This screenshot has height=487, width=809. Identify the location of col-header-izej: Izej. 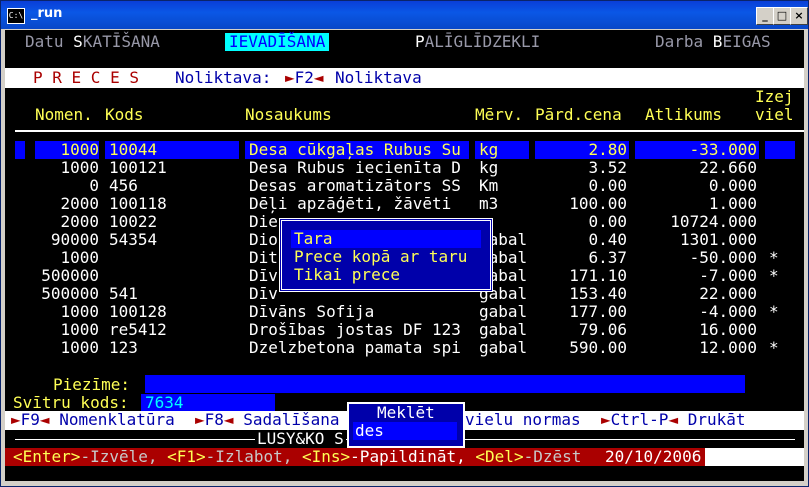
(774, 96).